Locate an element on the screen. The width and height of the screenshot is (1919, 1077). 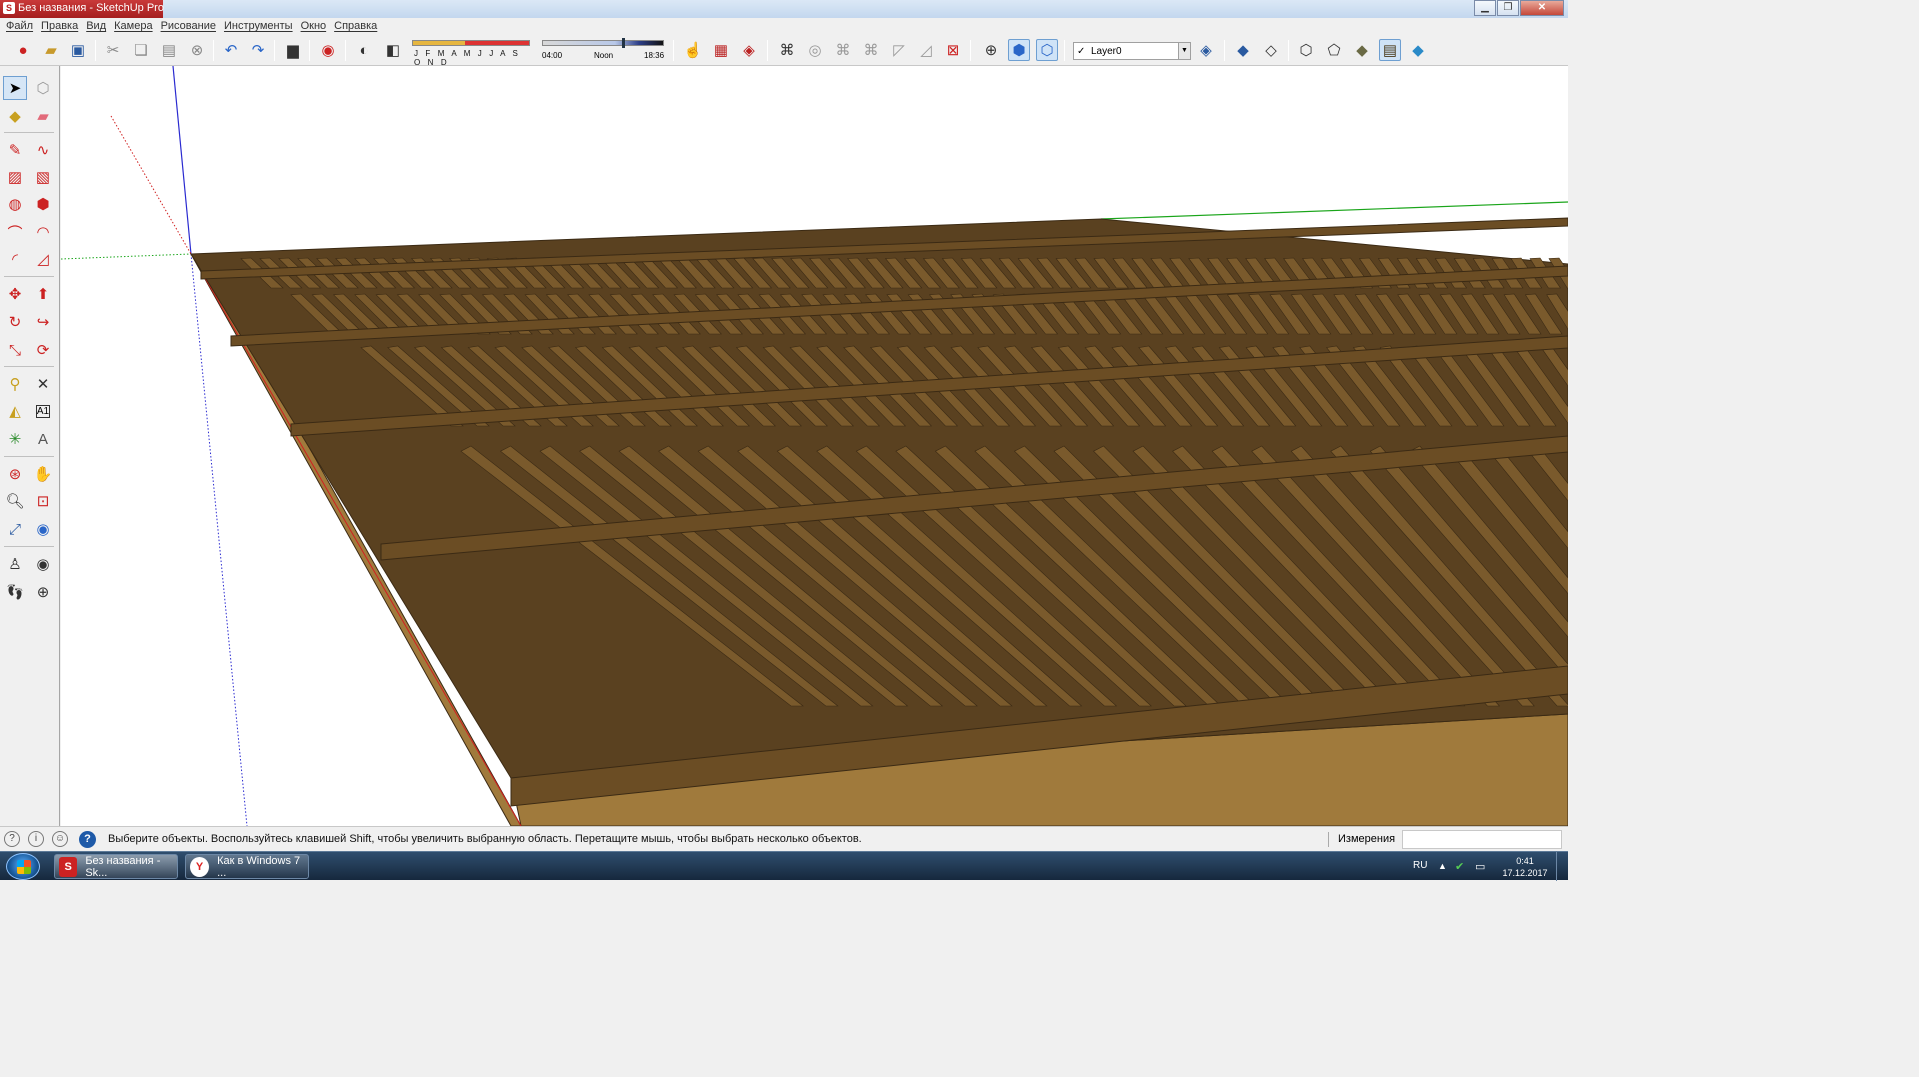
rotate-tool-icon: ↻ is located at coordinates (15, 322).